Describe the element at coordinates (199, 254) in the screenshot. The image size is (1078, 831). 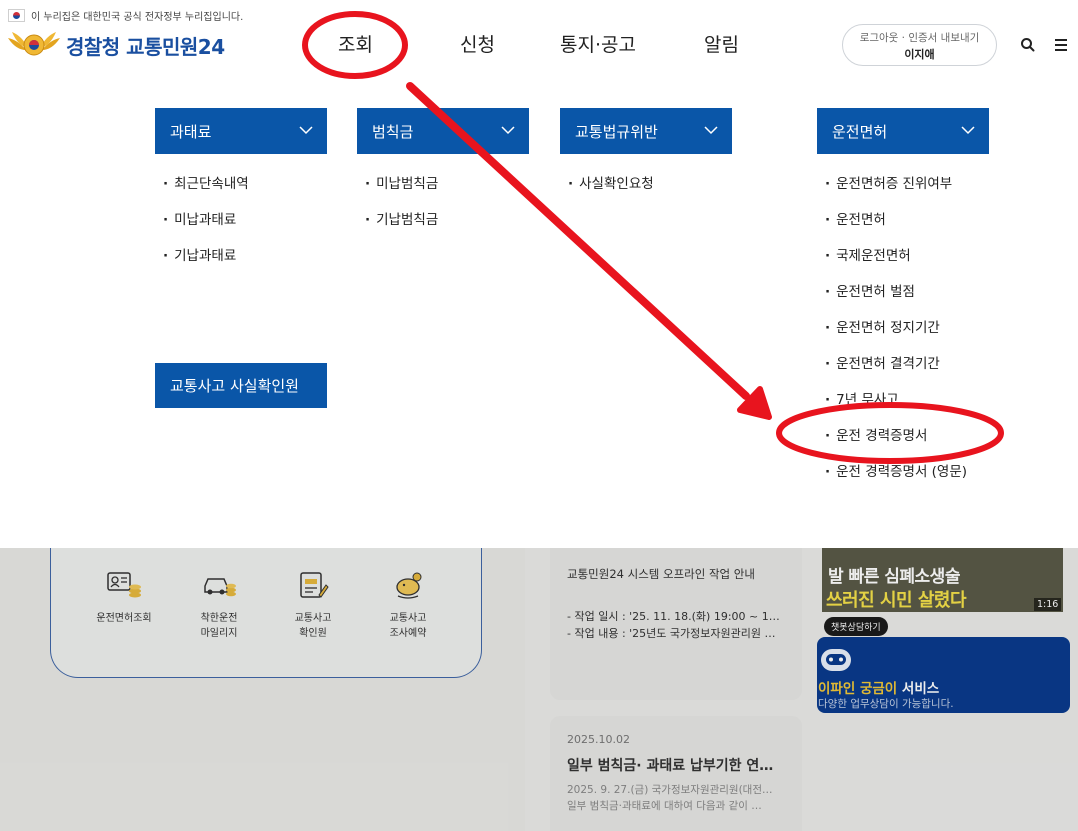
I see `menu-item-paid-fines: 기납과태료` at that location.